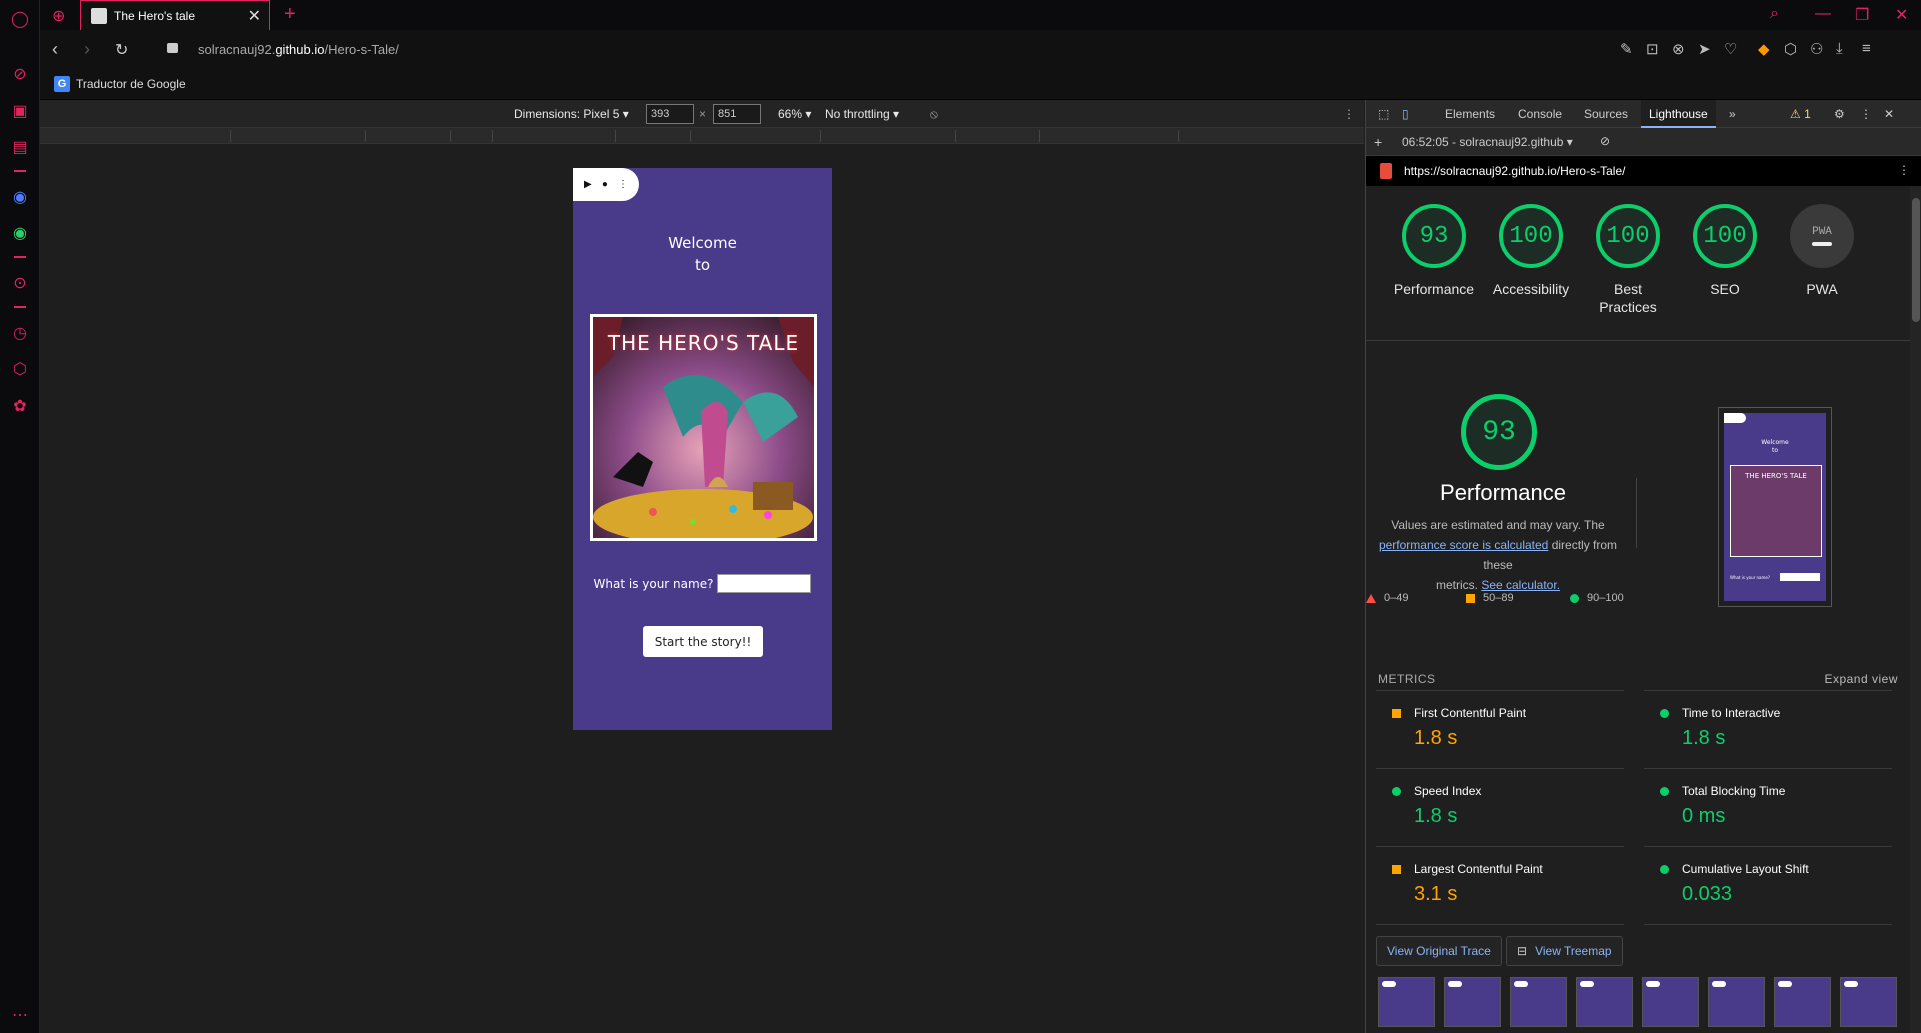 The image size is (1921, 1033). I want to click on profile-icon: ⚇, so click(1816, 49).